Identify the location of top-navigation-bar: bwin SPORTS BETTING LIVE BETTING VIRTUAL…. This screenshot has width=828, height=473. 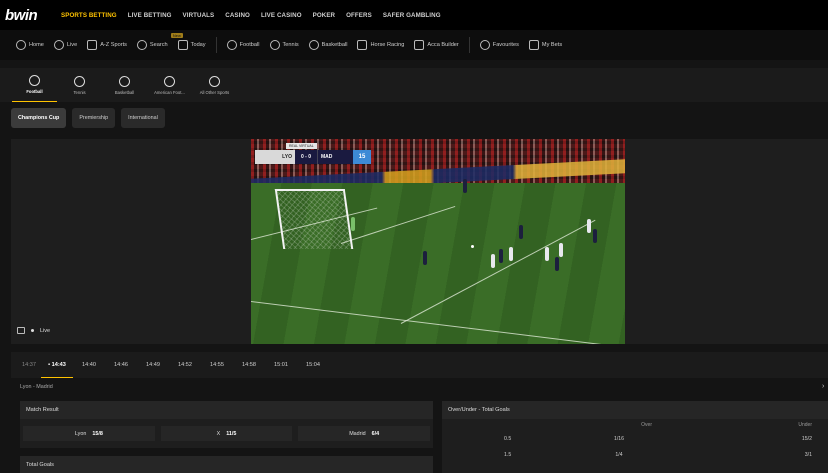
(414, 15).